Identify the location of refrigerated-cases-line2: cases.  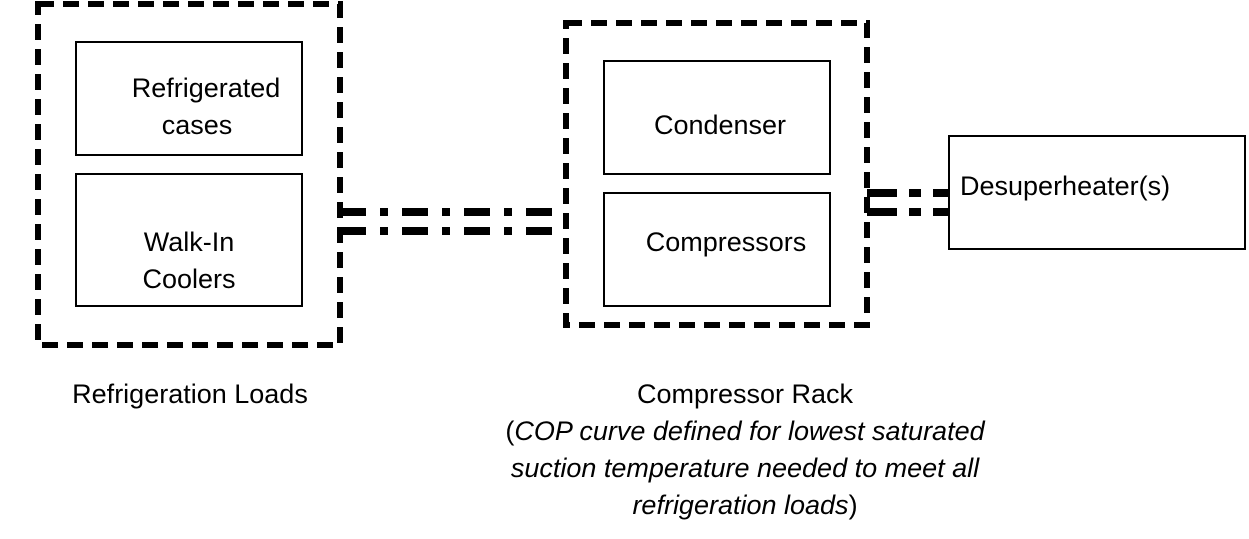
(197, 125).